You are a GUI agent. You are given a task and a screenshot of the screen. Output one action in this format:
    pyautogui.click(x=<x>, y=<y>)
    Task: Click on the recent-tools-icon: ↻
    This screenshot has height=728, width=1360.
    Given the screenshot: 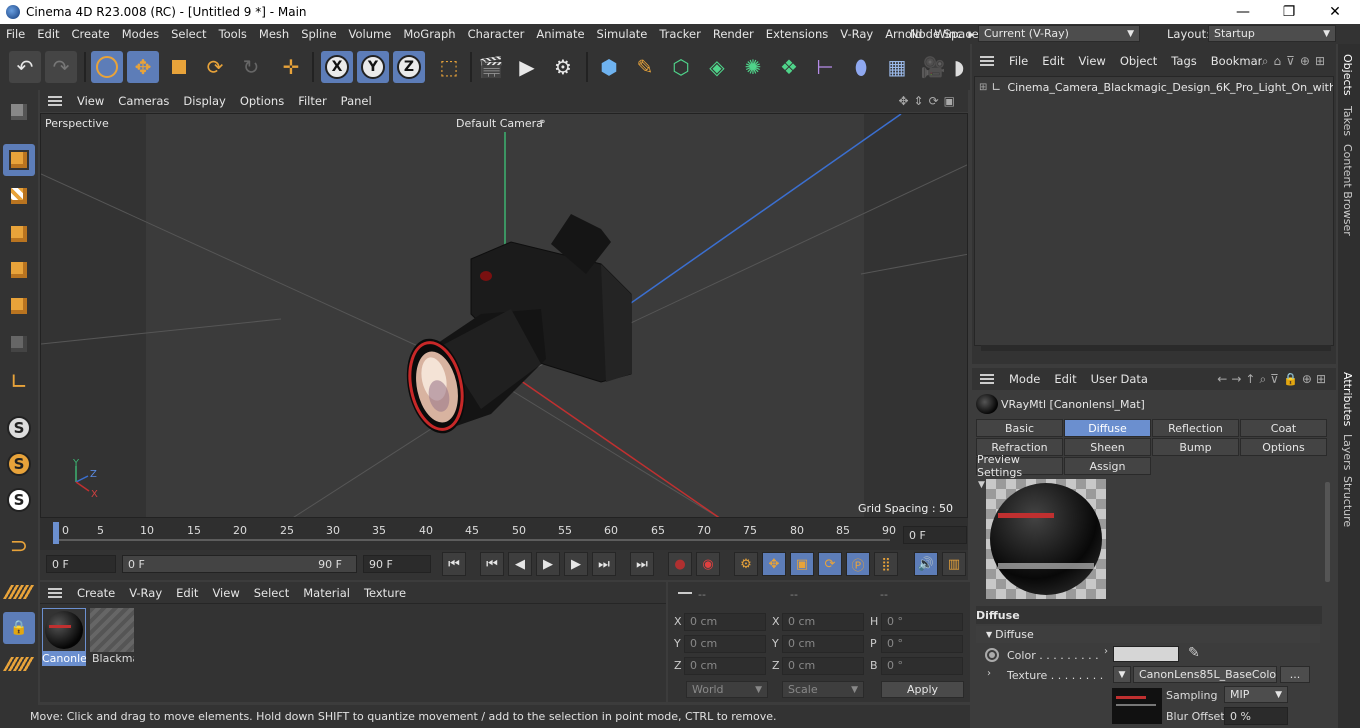 What is the action you would take?
    pyautogui.click(x=251, y=67)
    